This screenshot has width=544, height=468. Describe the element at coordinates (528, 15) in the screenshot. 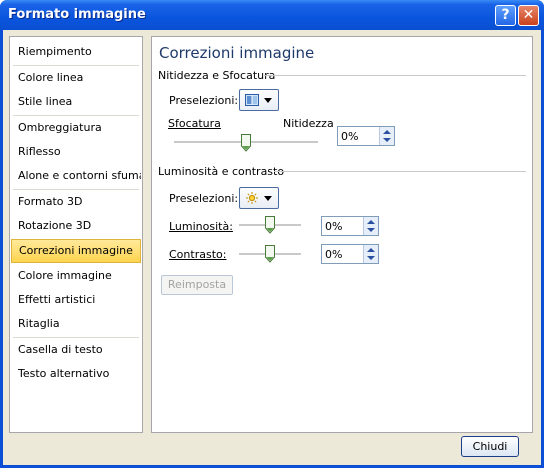

I see `close-window-button: ✕` at that location.